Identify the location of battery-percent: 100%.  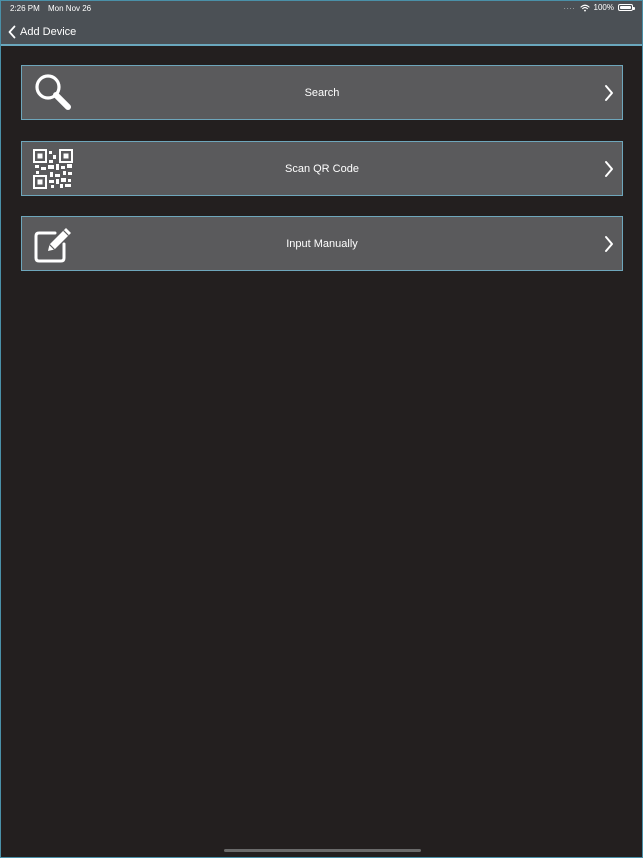
(603, 7).